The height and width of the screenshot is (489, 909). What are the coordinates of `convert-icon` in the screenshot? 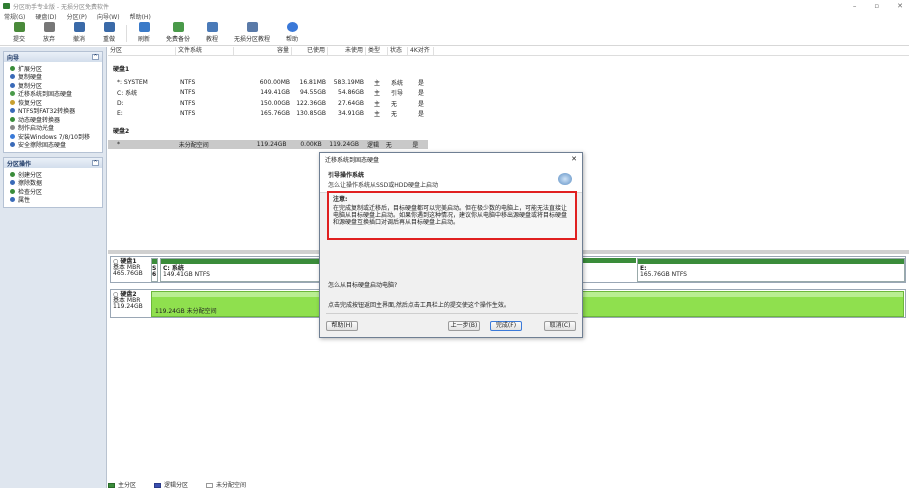 It's located at (12, 111).